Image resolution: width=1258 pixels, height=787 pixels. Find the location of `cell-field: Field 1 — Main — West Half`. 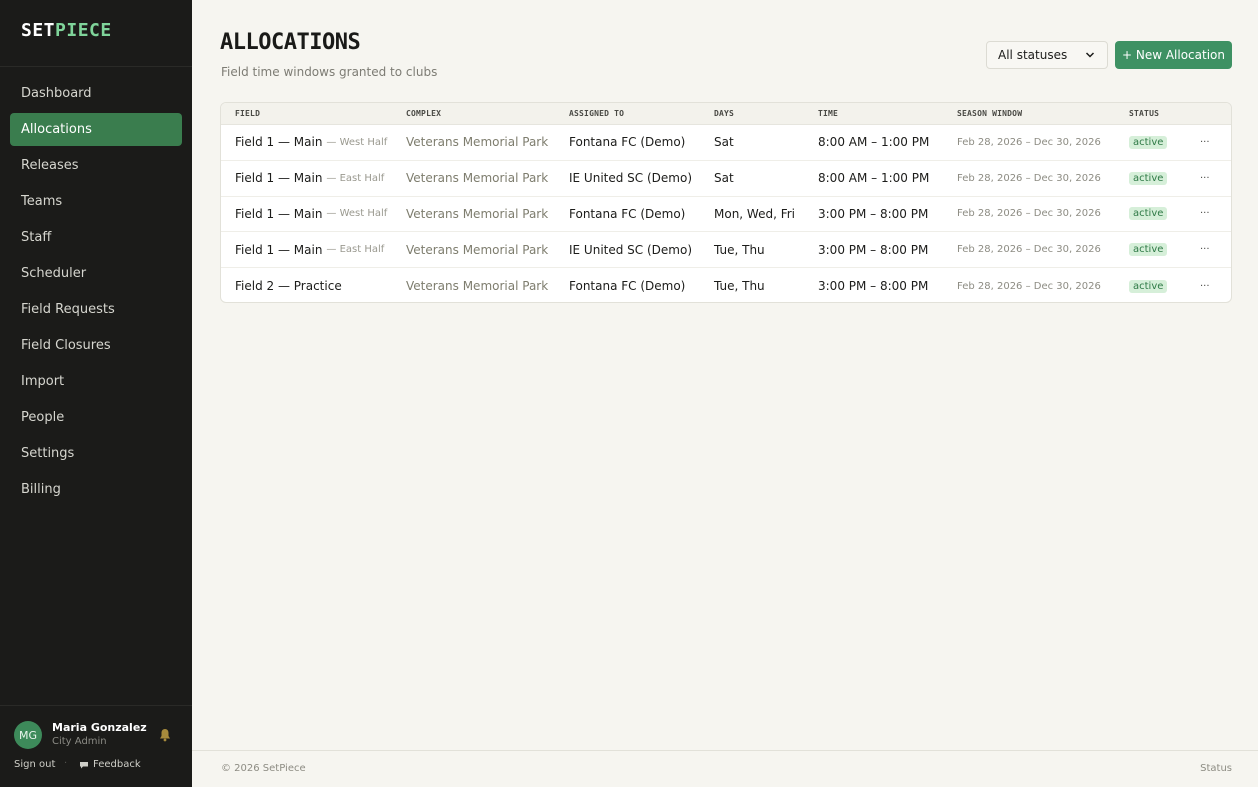

cell-field: Field 1 — Main — West Half is located at coordinates (311, 214).